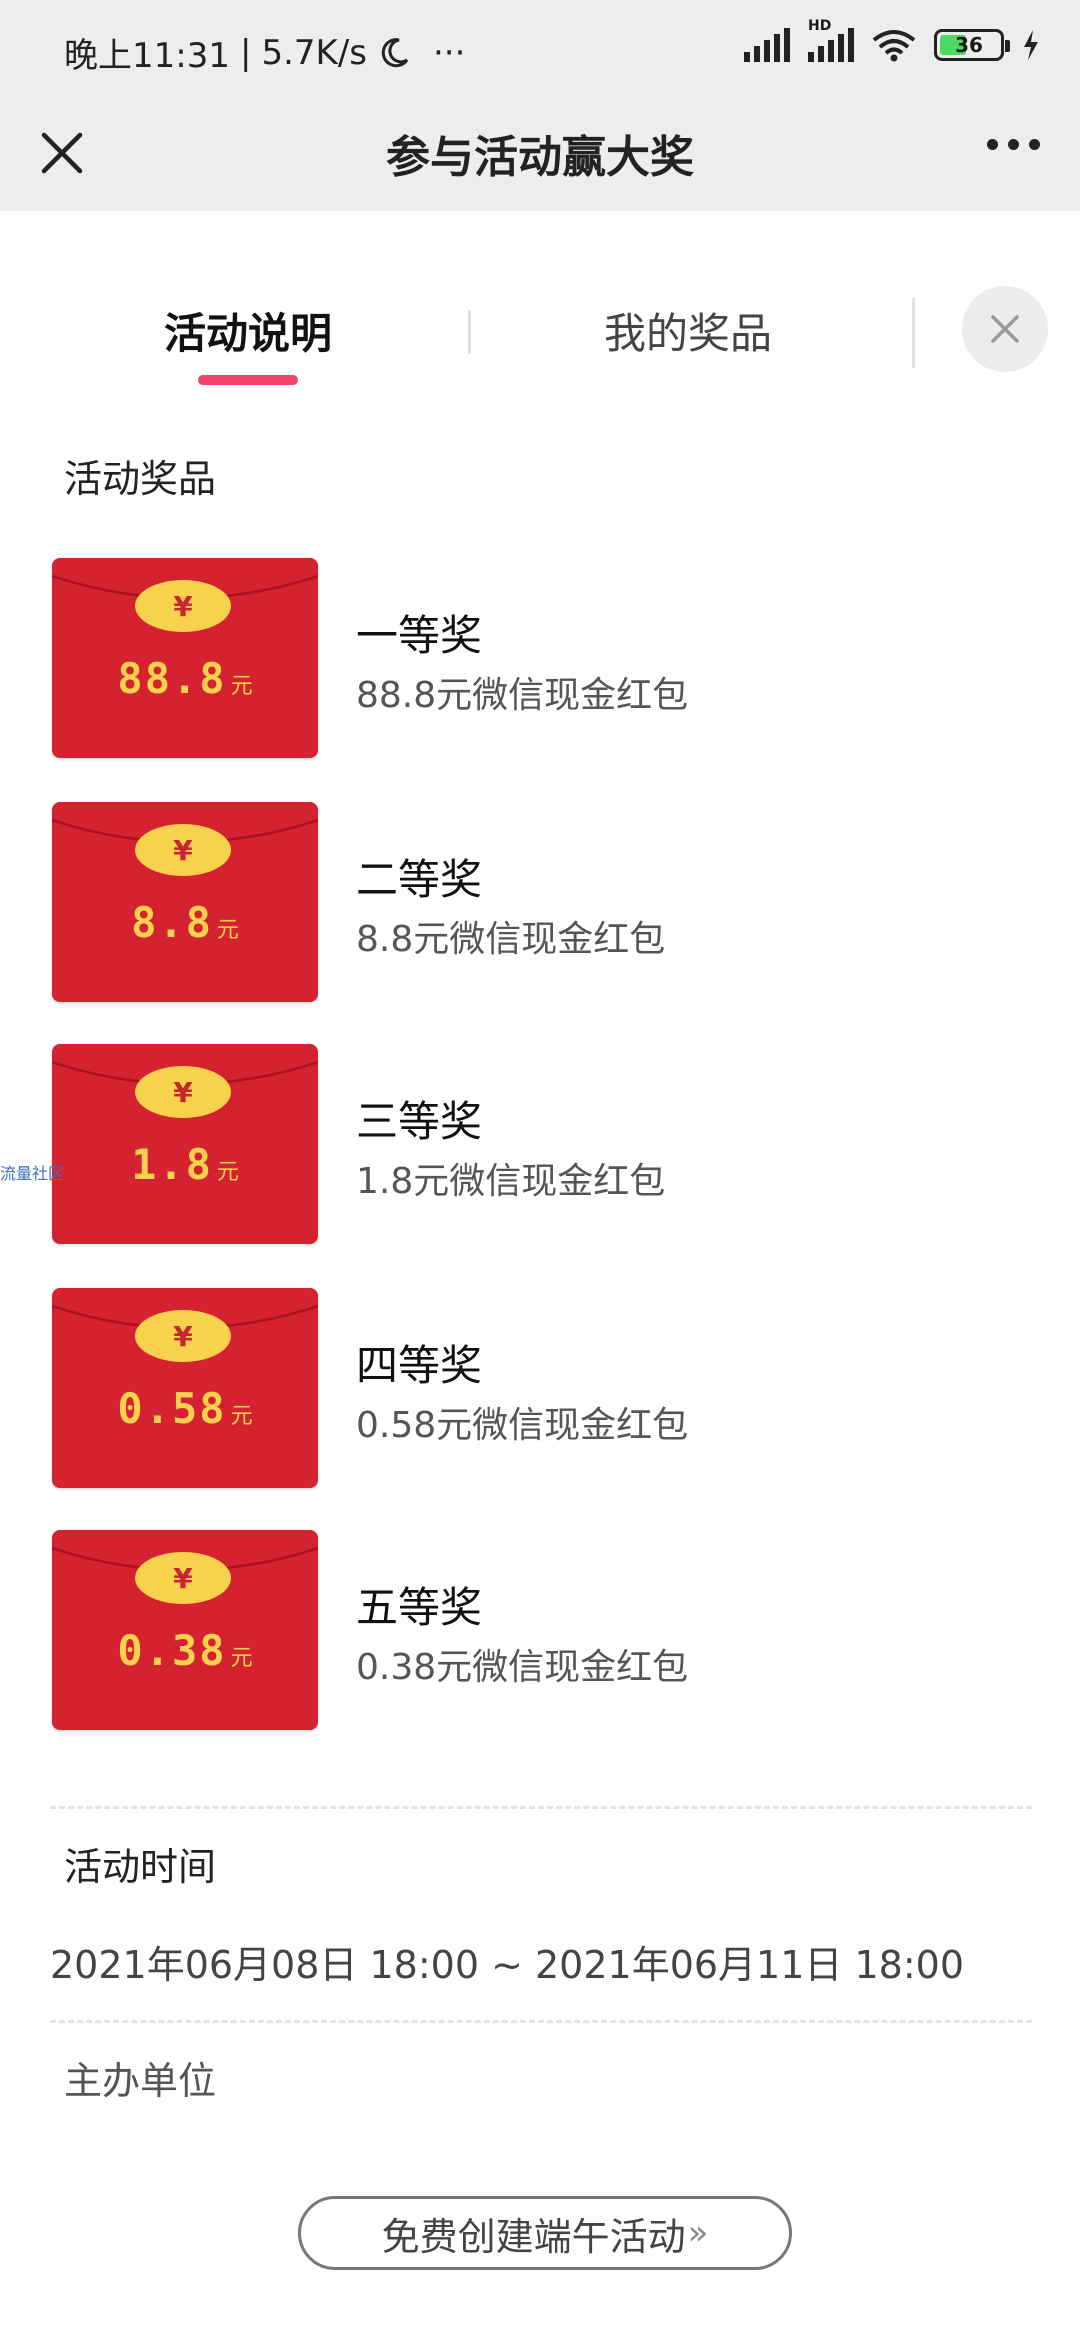 Image resolution: width=1080 pixels, height=2340 pixels. I want to click on envelope-amount: 0.58 元, so click(185, 1408).